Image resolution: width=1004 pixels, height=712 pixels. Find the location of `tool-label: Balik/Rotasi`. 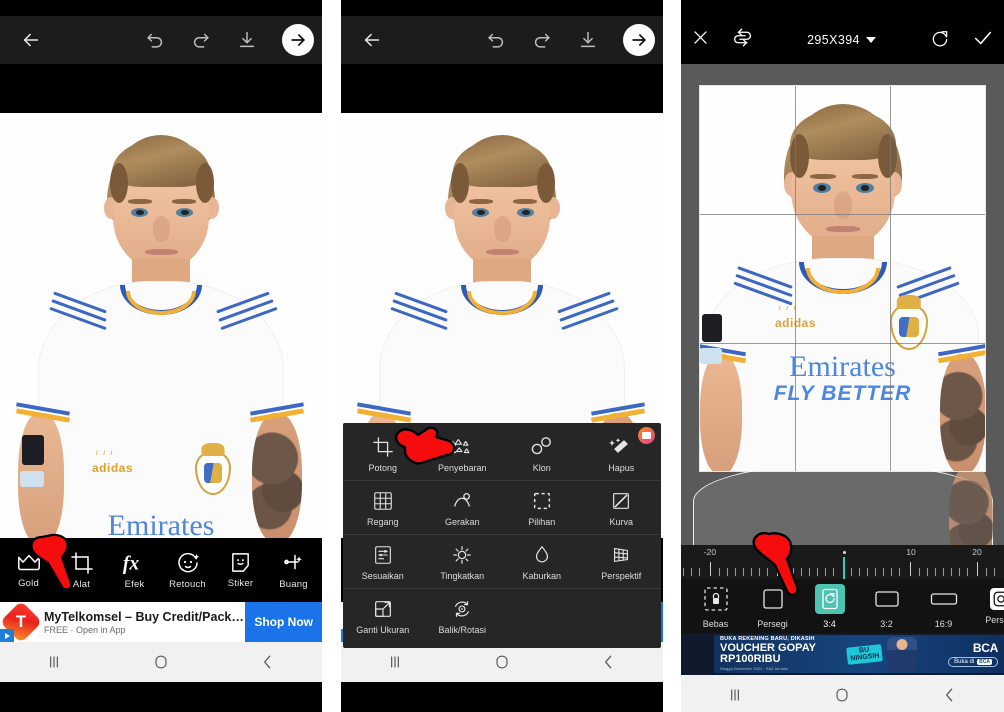

tool-label: Balik/Rotasi is located at coordinates (462, 630).